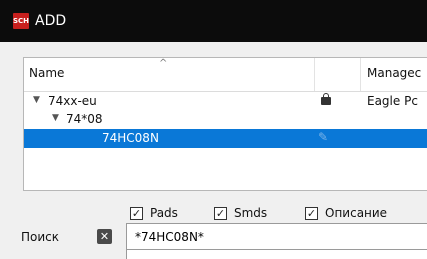  Describe the element at coordinates (225, 101) in the screenshot. I see `tree-row-library: ▼ 74xx-eu Eagle Pc` at that location.